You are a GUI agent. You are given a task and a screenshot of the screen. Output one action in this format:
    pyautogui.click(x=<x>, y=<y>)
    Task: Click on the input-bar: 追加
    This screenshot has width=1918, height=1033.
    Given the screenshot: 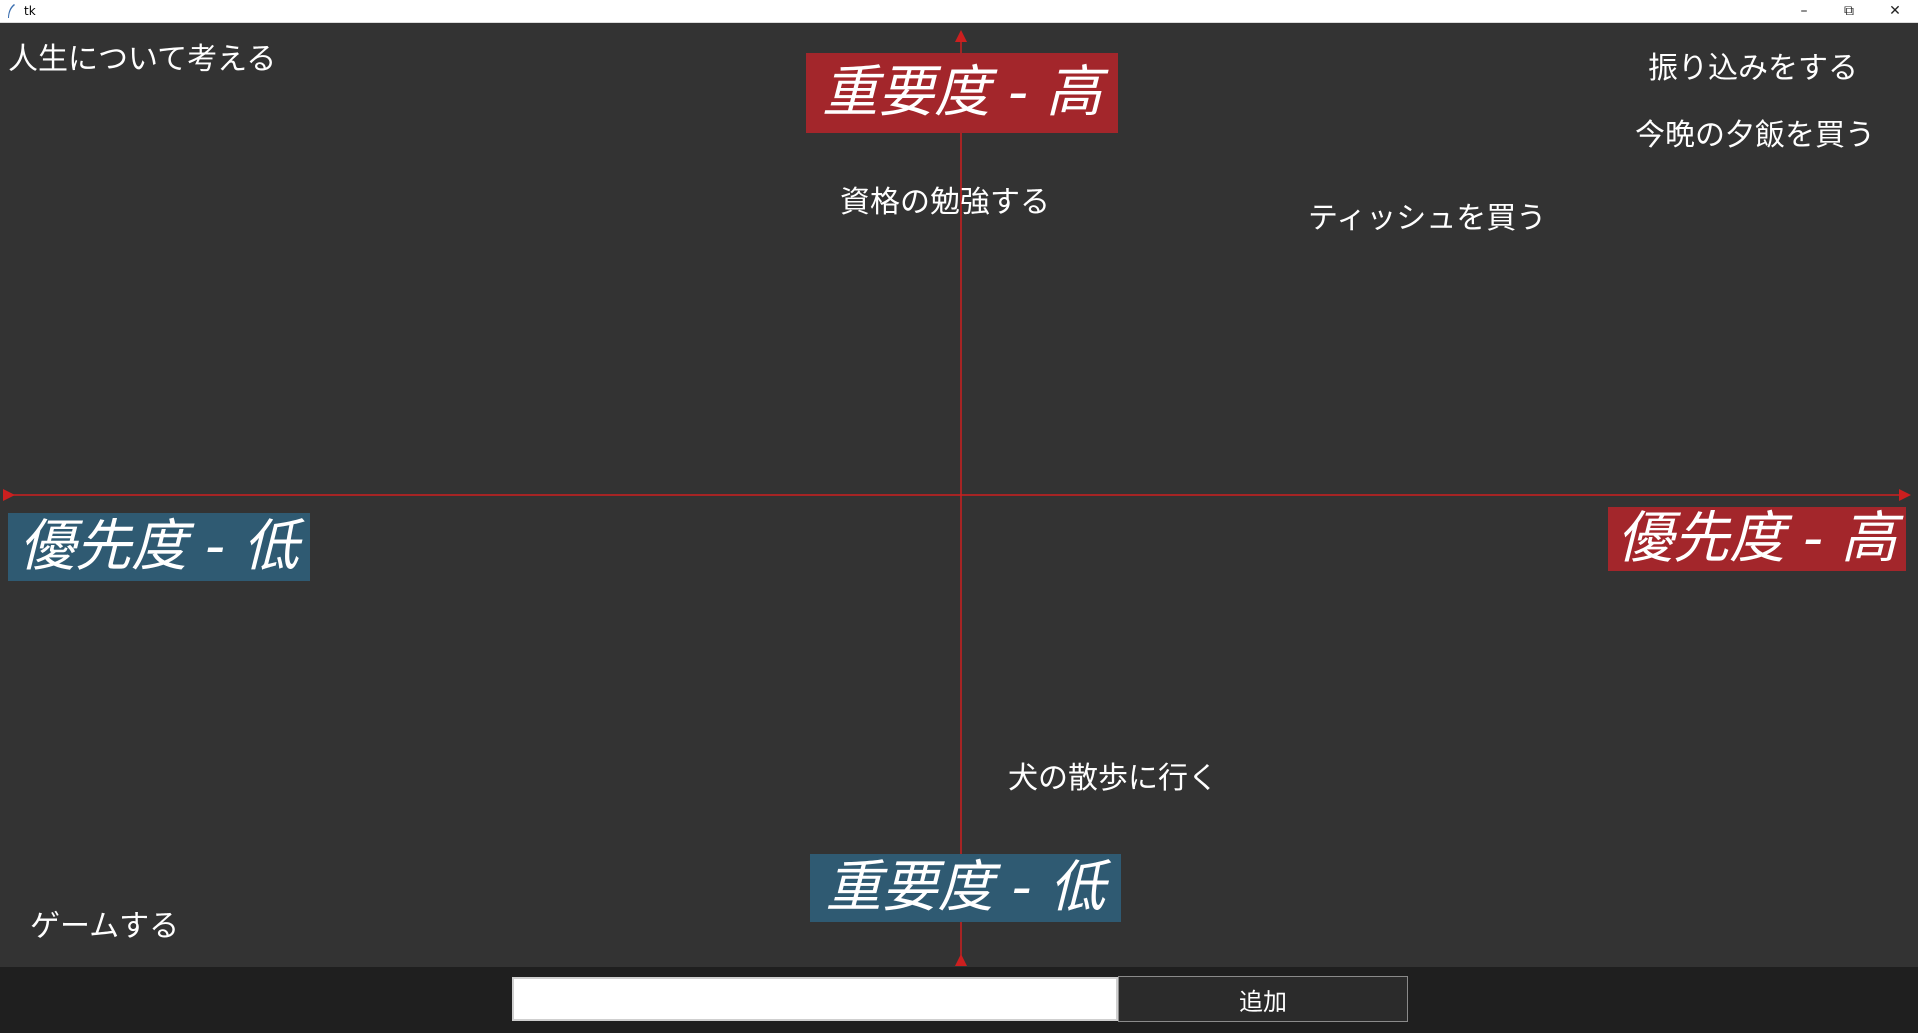 What is the action you would take?
    pyautogui.click(x=959, y=1000)
    